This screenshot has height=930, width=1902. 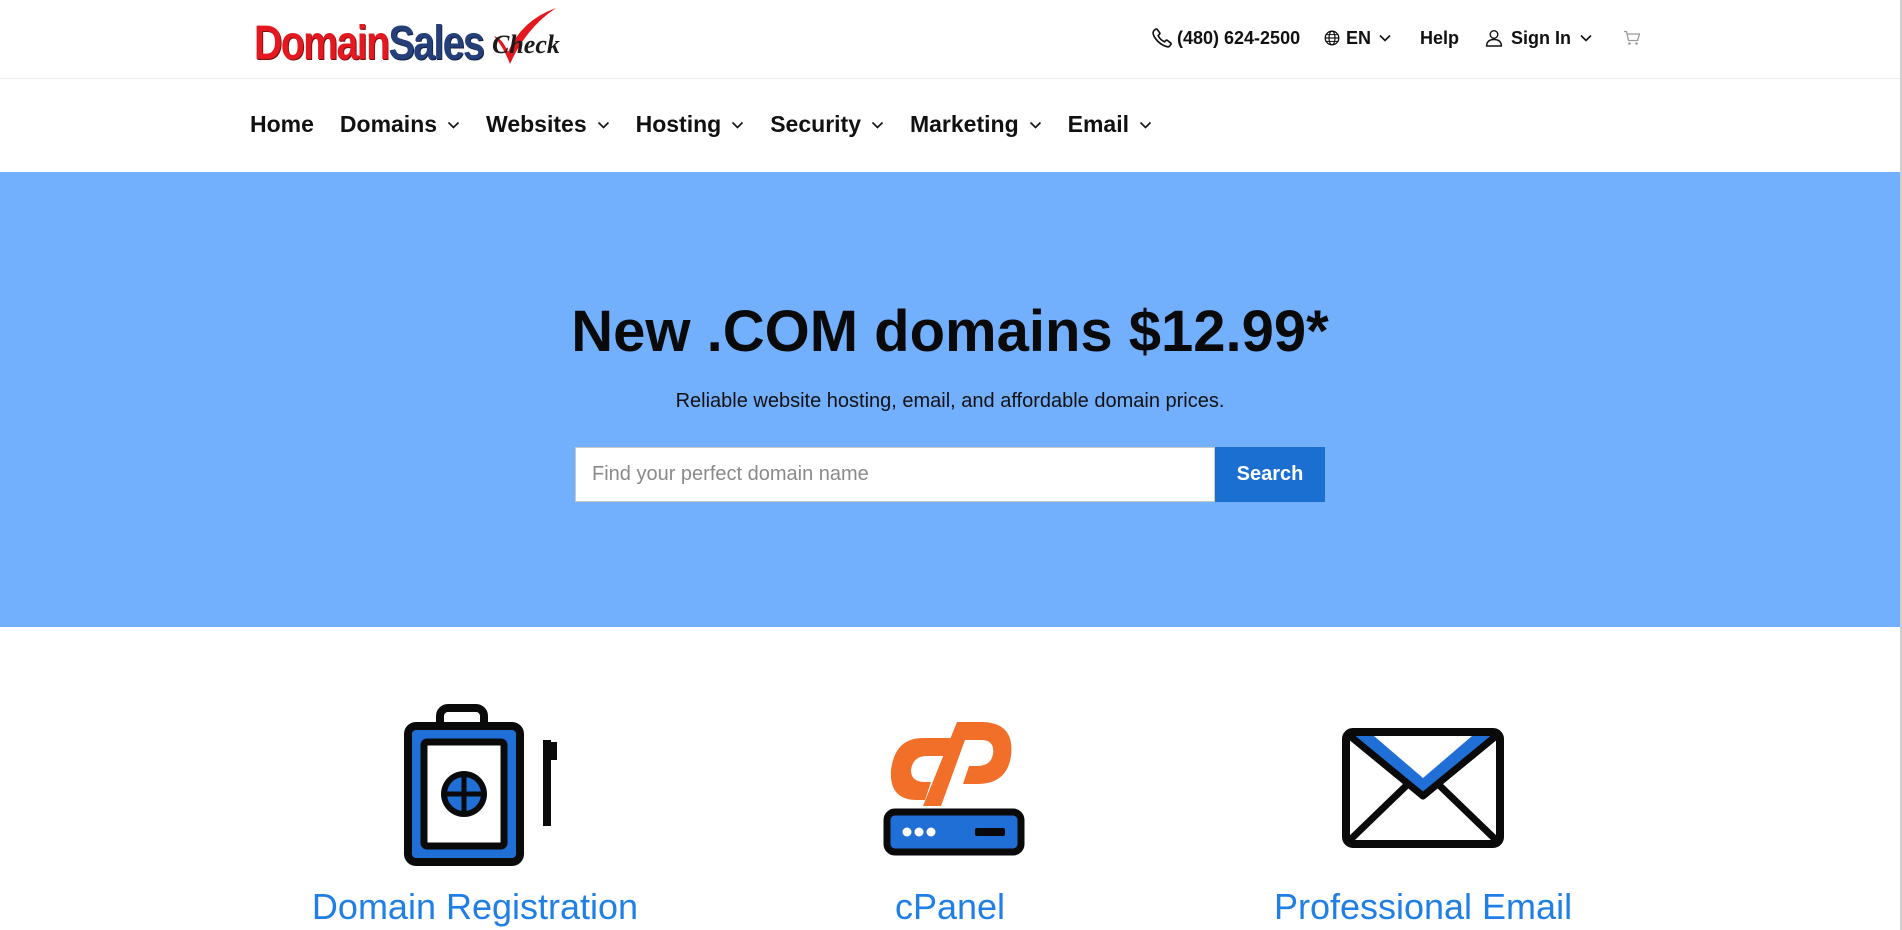 I want to click on language-label: EN, so click(x=1359, y=37).